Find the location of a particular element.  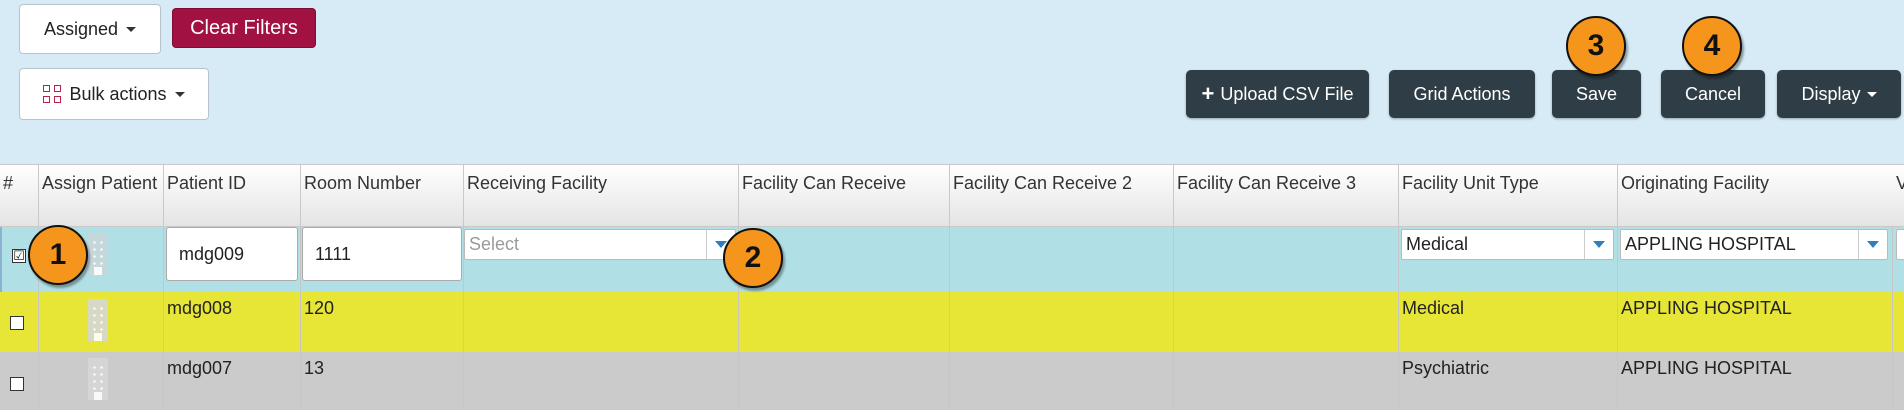

plus-icon: + is located at coordinates (1208, 93).